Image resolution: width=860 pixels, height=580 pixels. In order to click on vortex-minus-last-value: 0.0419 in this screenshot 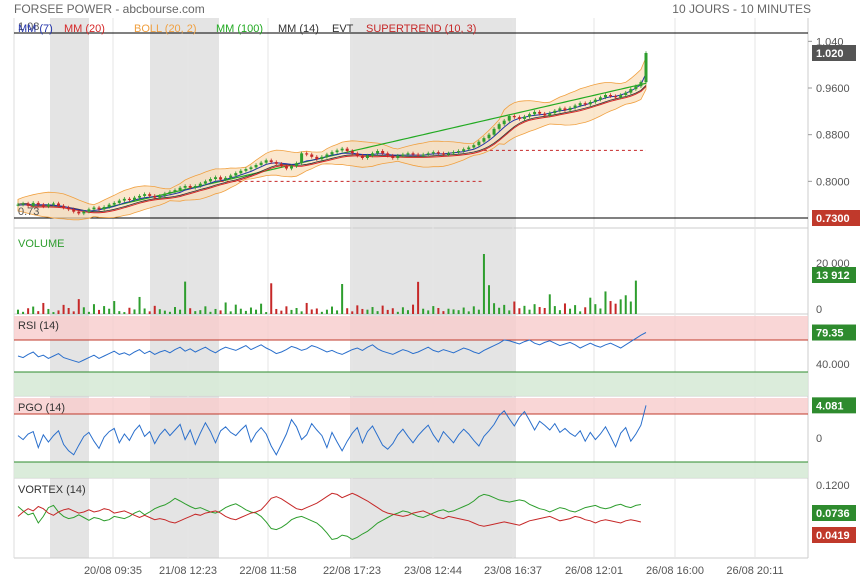, I will do `click(833, 536)`.